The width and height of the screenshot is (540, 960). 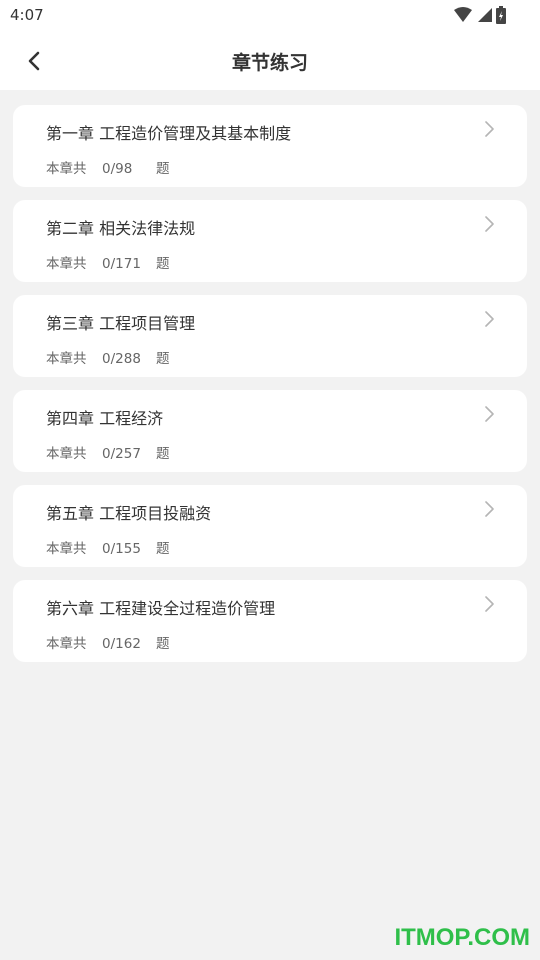 What do you see at coordinates (169, 133) in the screenshot?
I see `chapter-title: 第一章 工程造价管理及其基本制度` at bounding box center [169, 133].